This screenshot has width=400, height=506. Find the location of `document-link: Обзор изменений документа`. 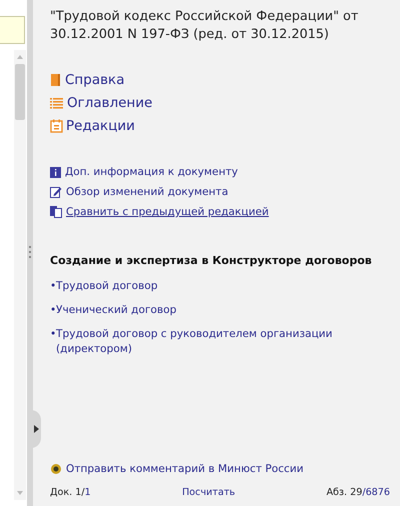

document-link: Обзор изменений документа is located at coordinates (220, 192).